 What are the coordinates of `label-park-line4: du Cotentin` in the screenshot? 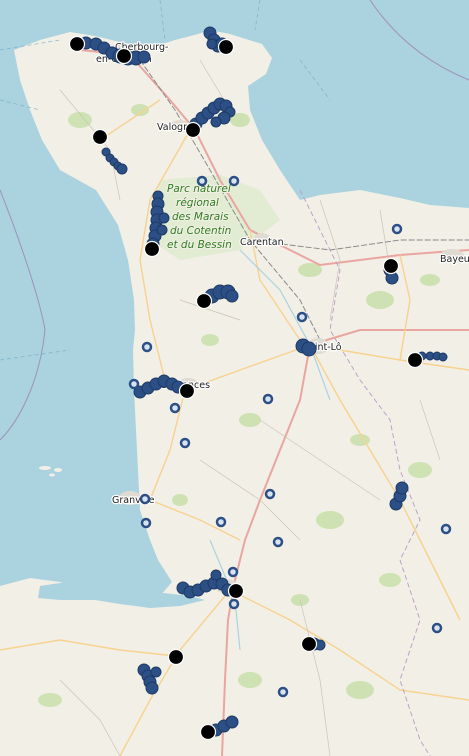 It's located at (200, 231).